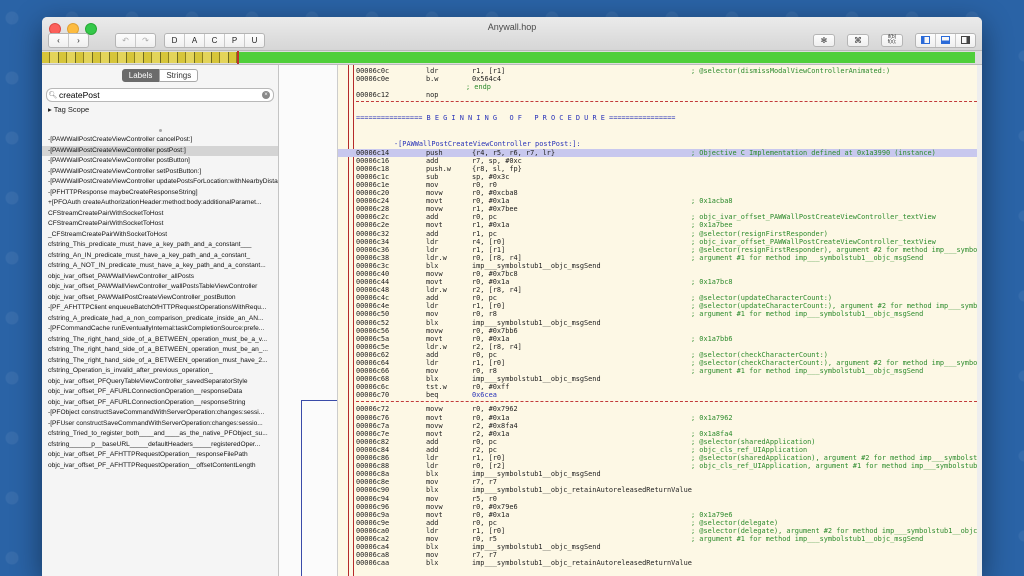 This screenshot has width=1024, height=576. I want to click on mode-d-button: D, so click(175, 40).